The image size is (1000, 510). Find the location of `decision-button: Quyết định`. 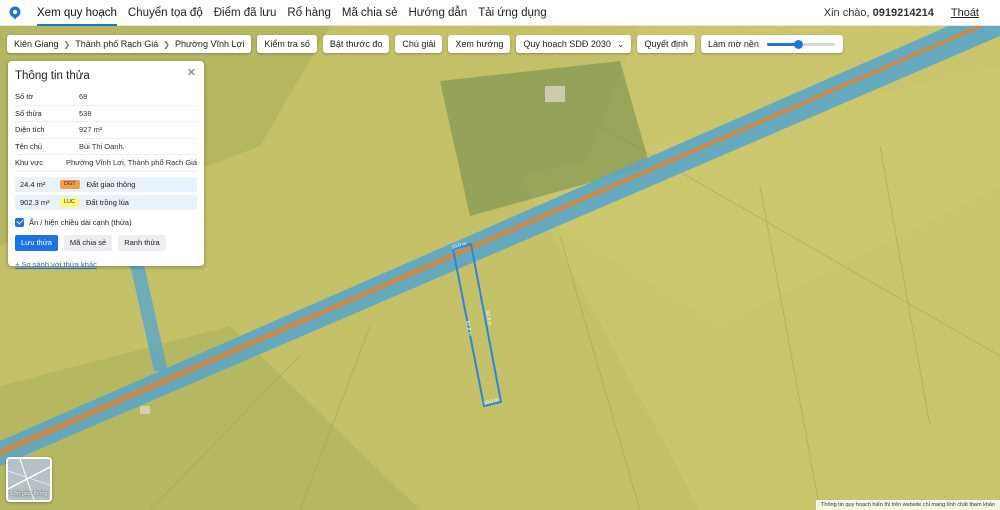

decision-button: Quyết định is located at coordinates (666, 44).